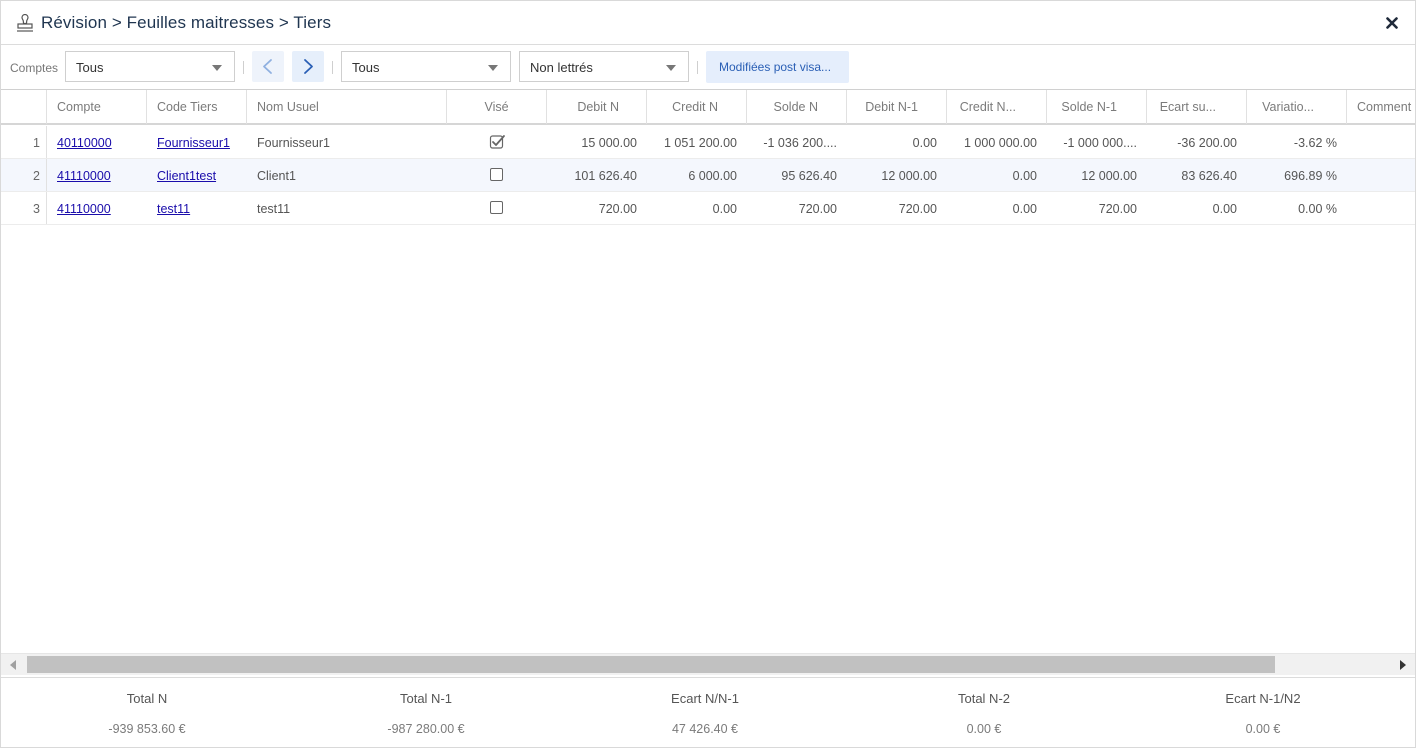 This screenshot has width=1416, height=748. Describe the element at coordinates (797, 107) in the screenshot. I see `header-solde-n: Solde N` at that location.